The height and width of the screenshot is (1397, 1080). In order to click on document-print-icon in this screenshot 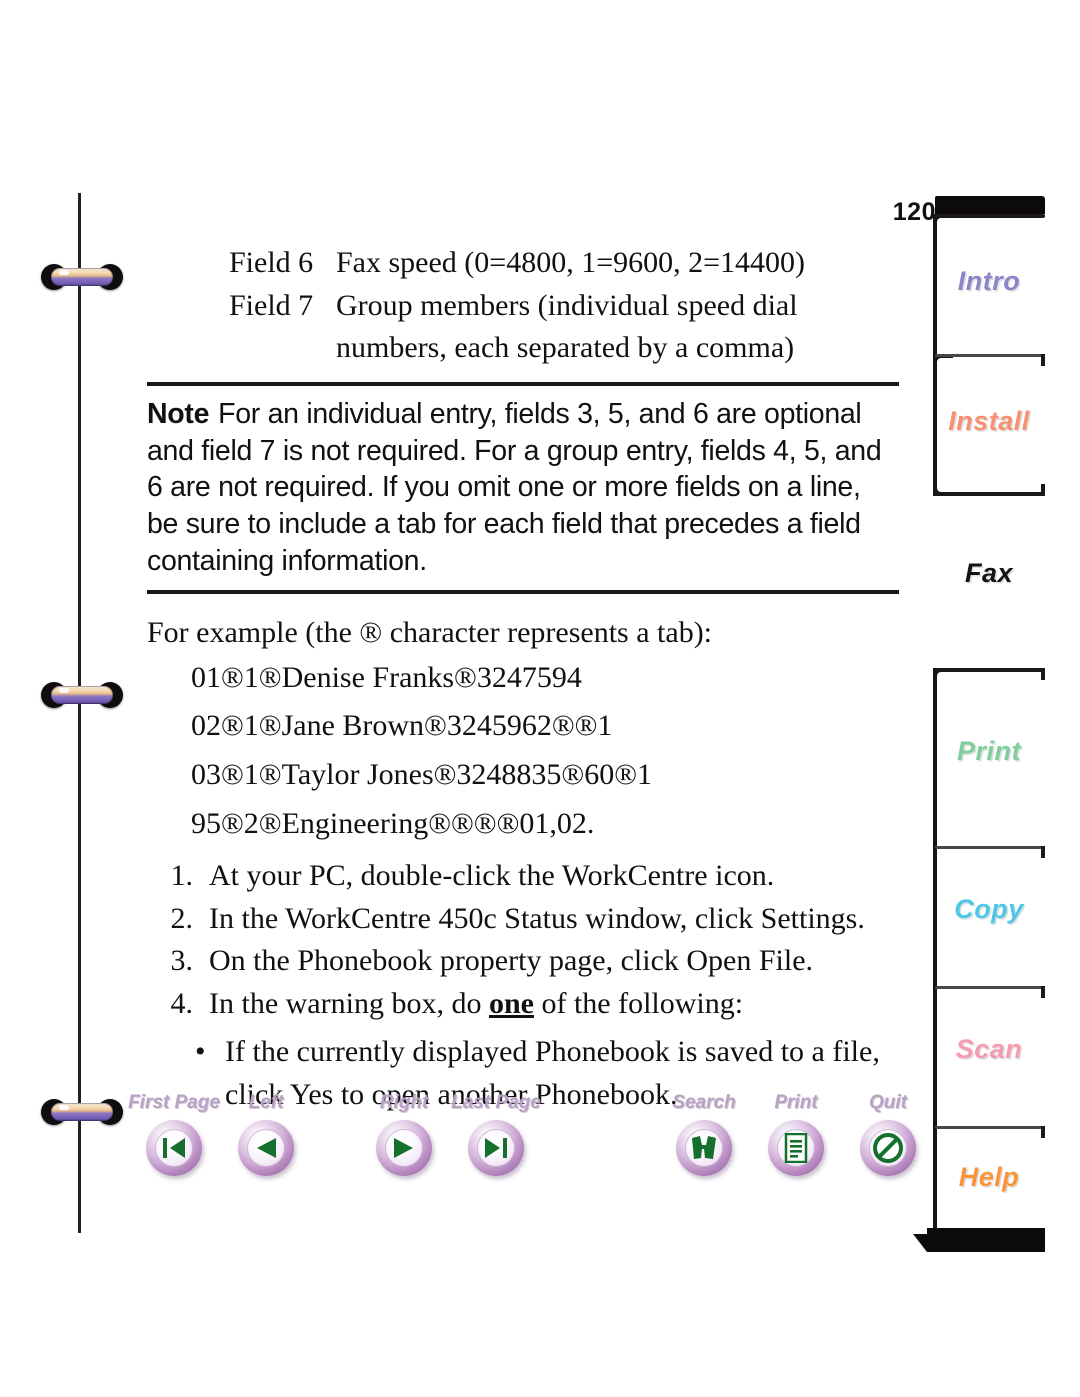, I will do `click(796, 1148)`.